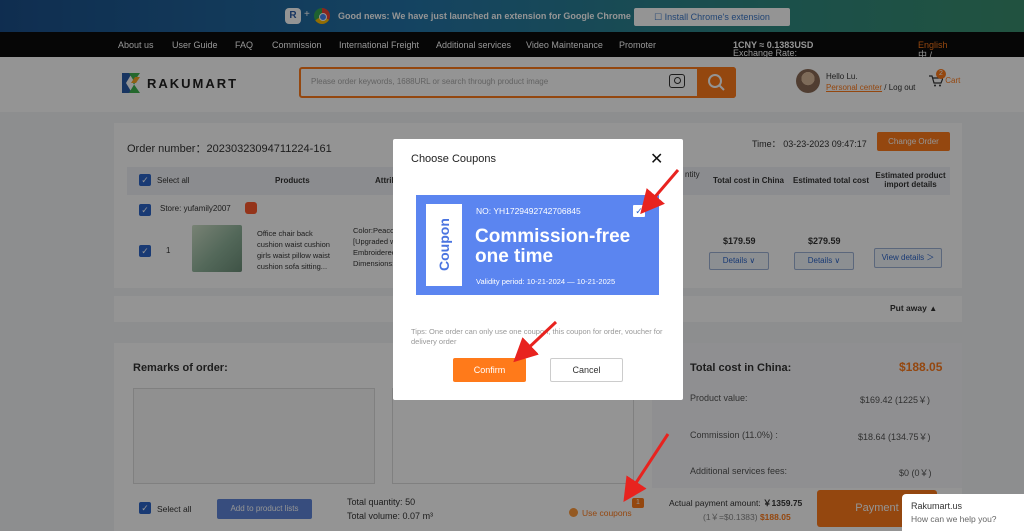 This screenshot has width=1024, height=531. What do you see at coordinates (586, 370) in the screenshot?
I see `cancel-button: Cancel` at bounding box center [586, 370].